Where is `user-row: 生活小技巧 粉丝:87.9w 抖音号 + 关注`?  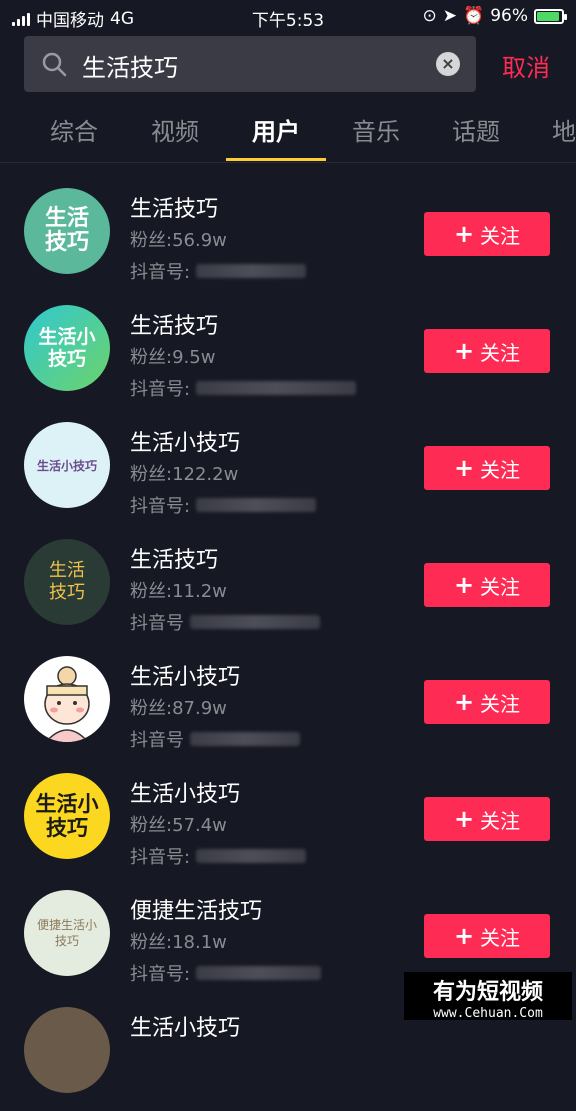
user-row: 生活小技巧 粉丝:87.9w 抖音号 + 关注 is located at coordinates (288, 701).